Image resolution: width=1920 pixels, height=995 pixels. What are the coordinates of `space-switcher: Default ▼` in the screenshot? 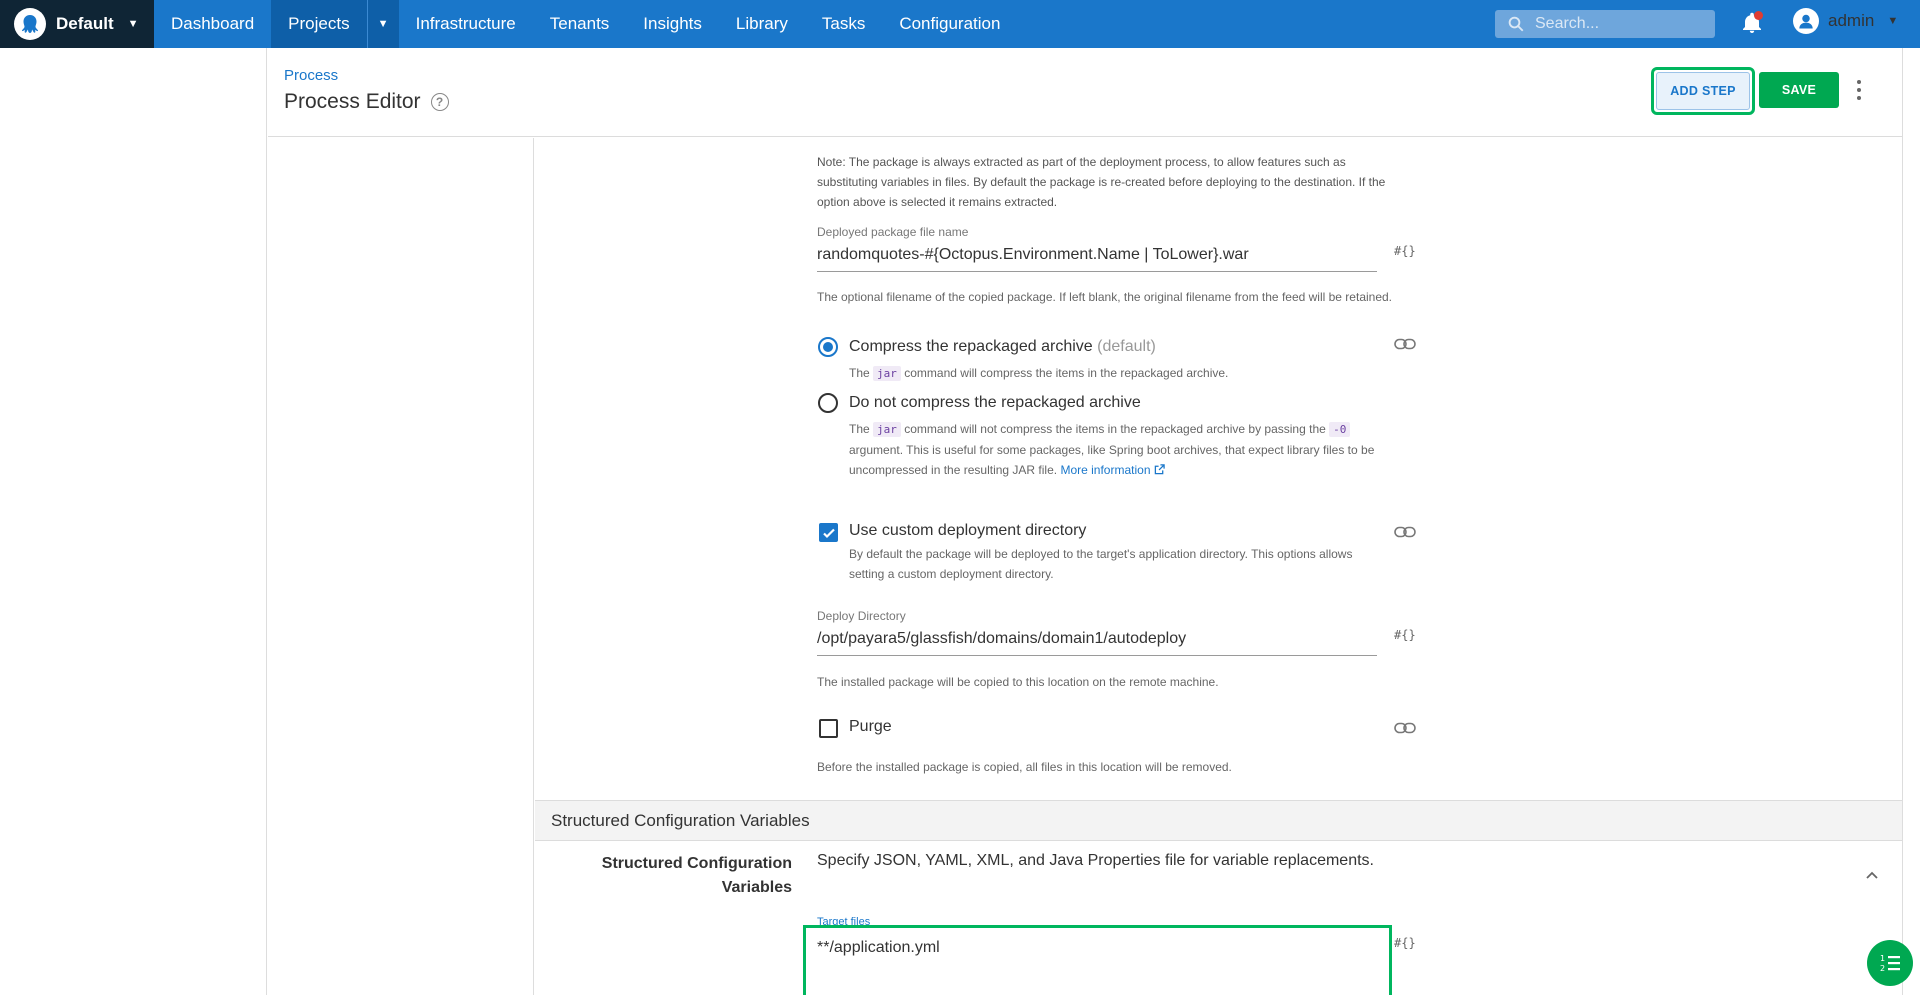 It's located at (77, 24).